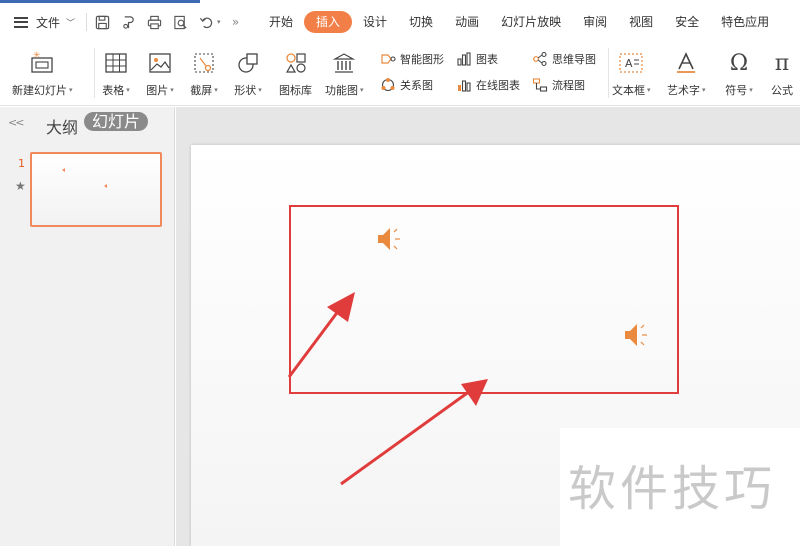 The image size is (800, 546). Describe the element at coordinates (20, 186) in the screenshot. I see `star-icon: ★` at that location.